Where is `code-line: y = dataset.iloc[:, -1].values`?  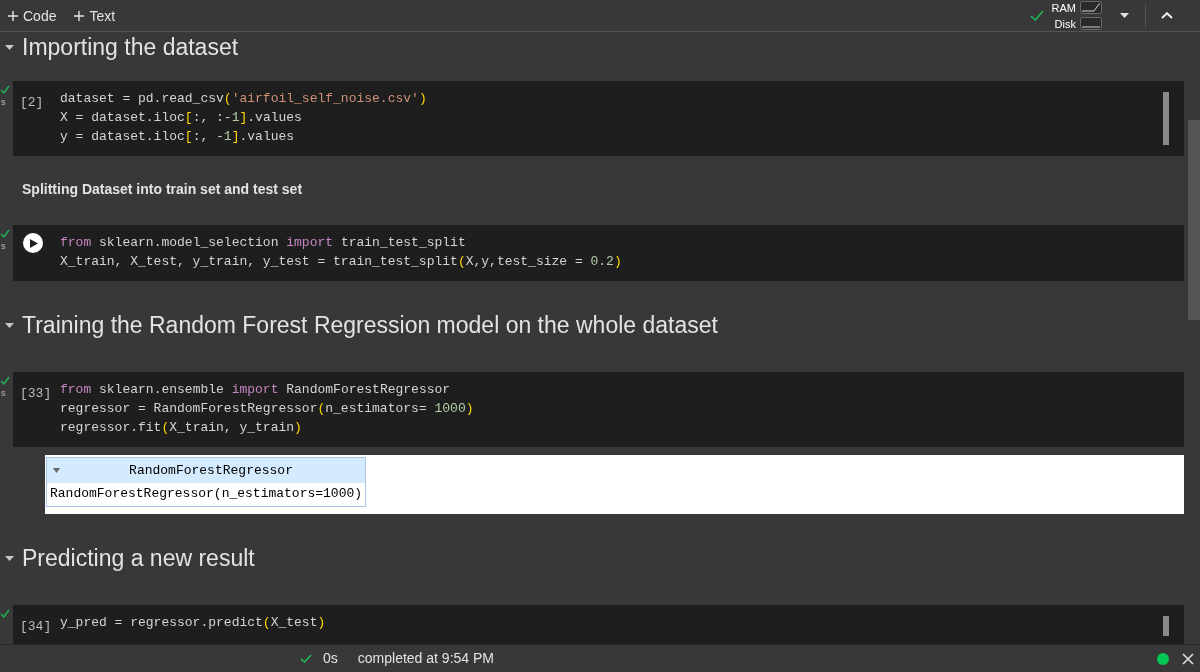
code-line: y = dataset.iloc[:, -1].values is located at coordinates (177, 137).